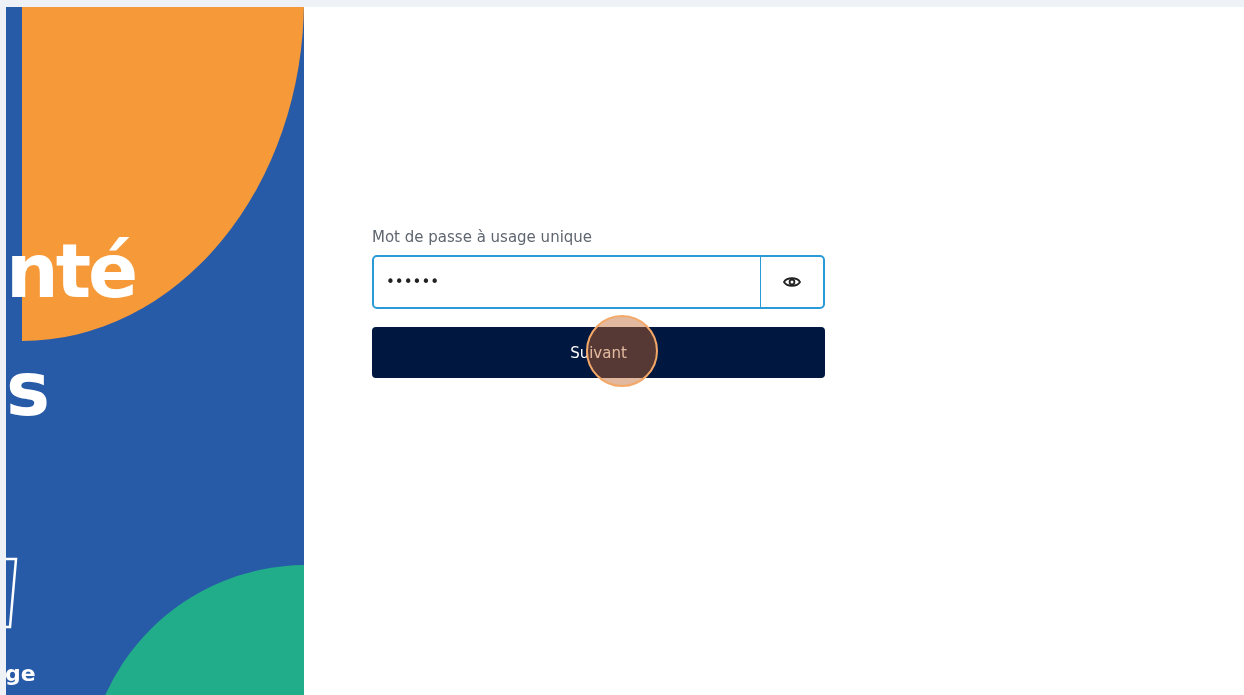  Describe the element at coordinates (566, 282) in the screenshot. I see `password-field: ••••••` at that location.